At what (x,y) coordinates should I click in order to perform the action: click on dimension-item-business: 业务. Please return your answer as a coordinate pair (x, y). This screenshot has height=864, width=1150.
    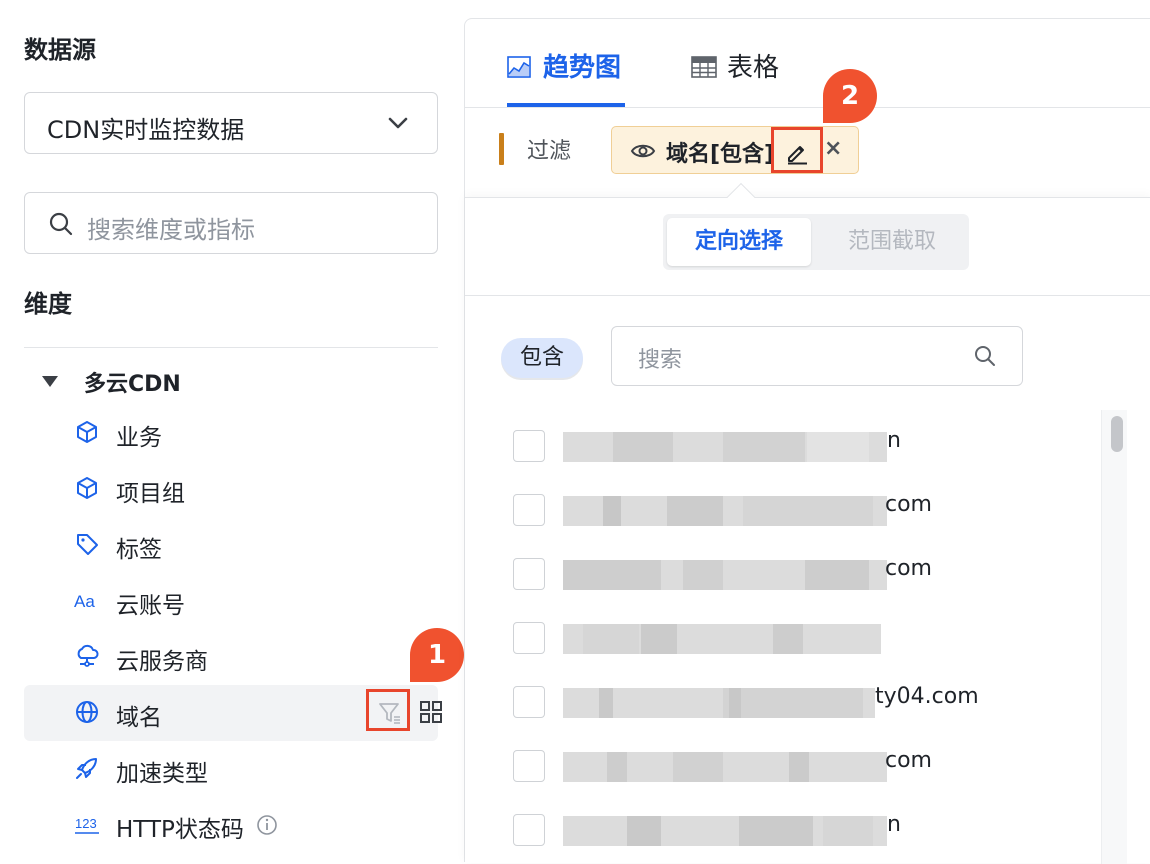
    Looking at the image, I should click on (231, 433).